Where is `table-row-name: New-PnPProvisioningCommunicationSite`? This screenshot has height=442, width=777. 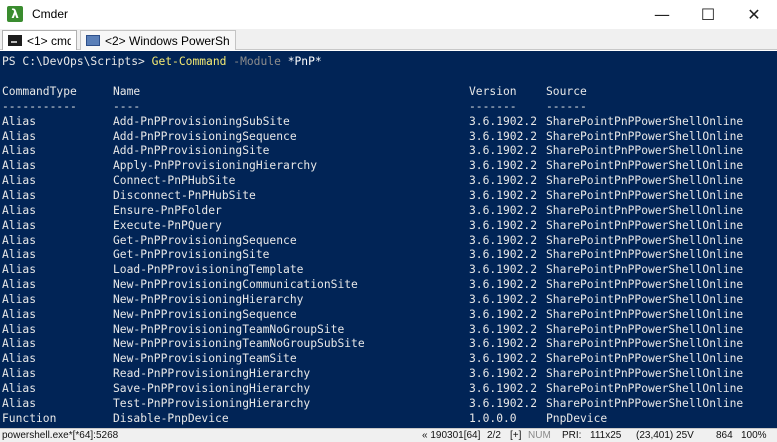 table-row-name: New-PnPProvisioningCommunicationSite is located at coordinates (235, 285).